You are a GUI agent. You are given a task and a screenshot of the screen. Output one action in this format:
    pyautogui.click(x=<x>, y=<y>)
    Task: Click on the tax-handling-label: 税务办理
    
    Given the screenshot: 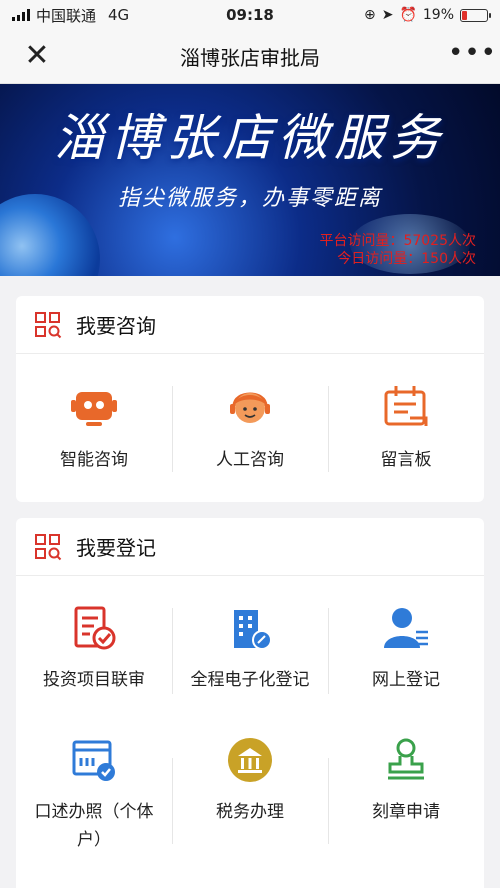 What is the action you would take?
    pyautogui.click(x=250, y=812)
    